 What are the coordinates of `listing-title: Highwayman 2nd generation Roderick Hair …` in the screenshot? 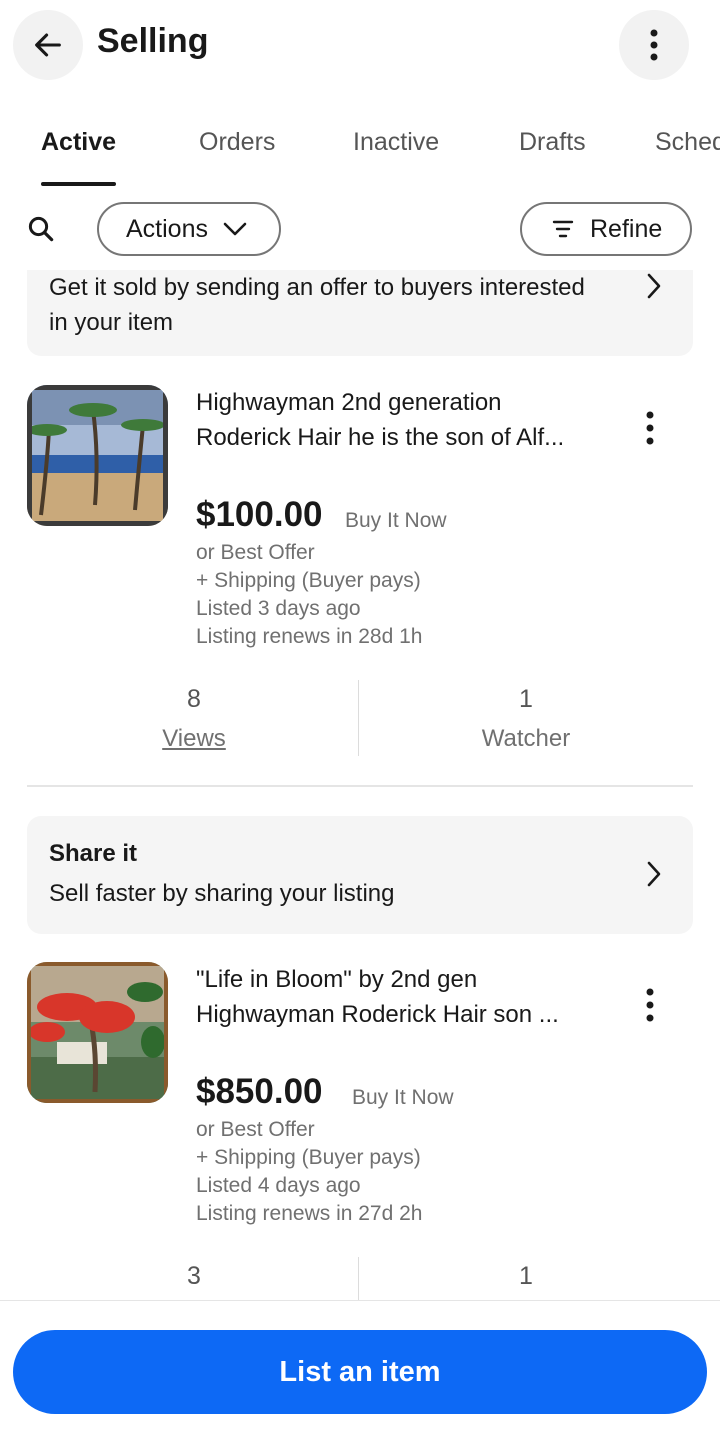 It's located at (396, 420).